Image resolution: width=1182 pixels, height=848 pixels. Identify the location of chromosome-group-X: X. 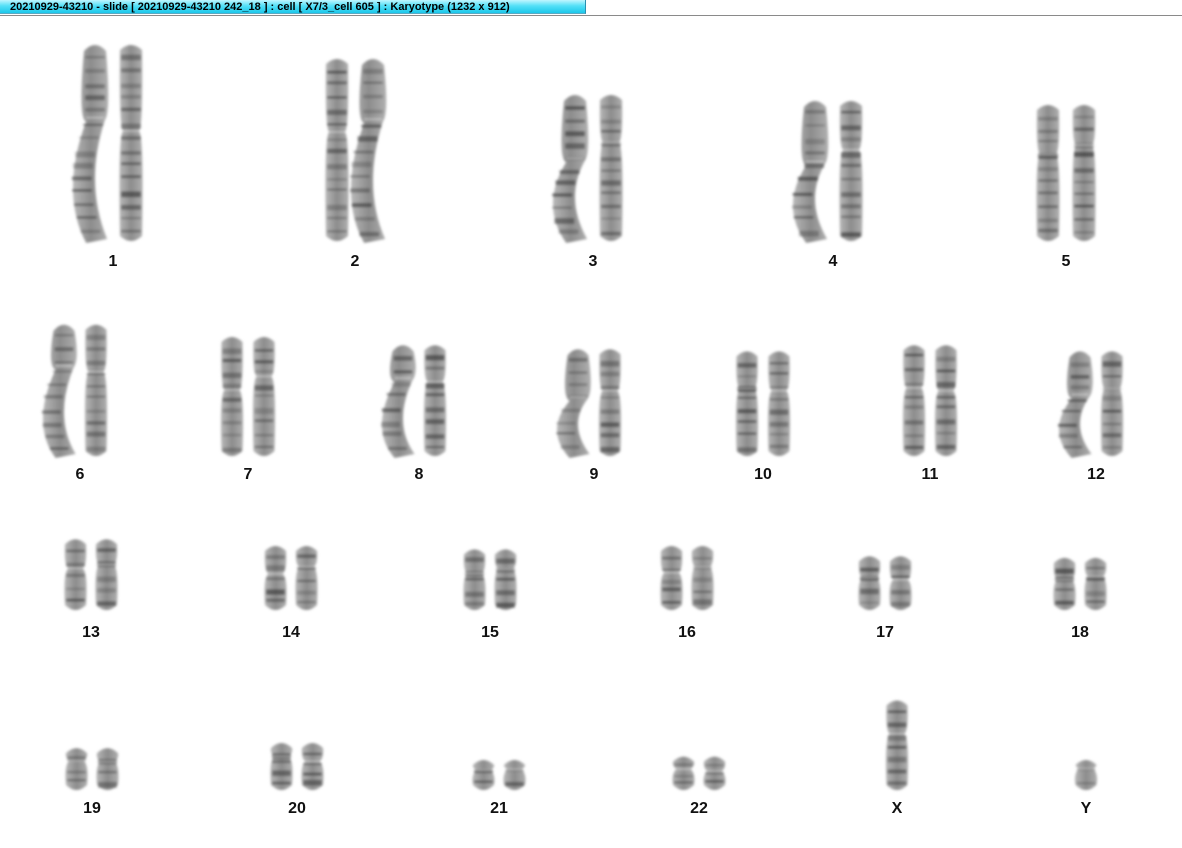
(897, 759).